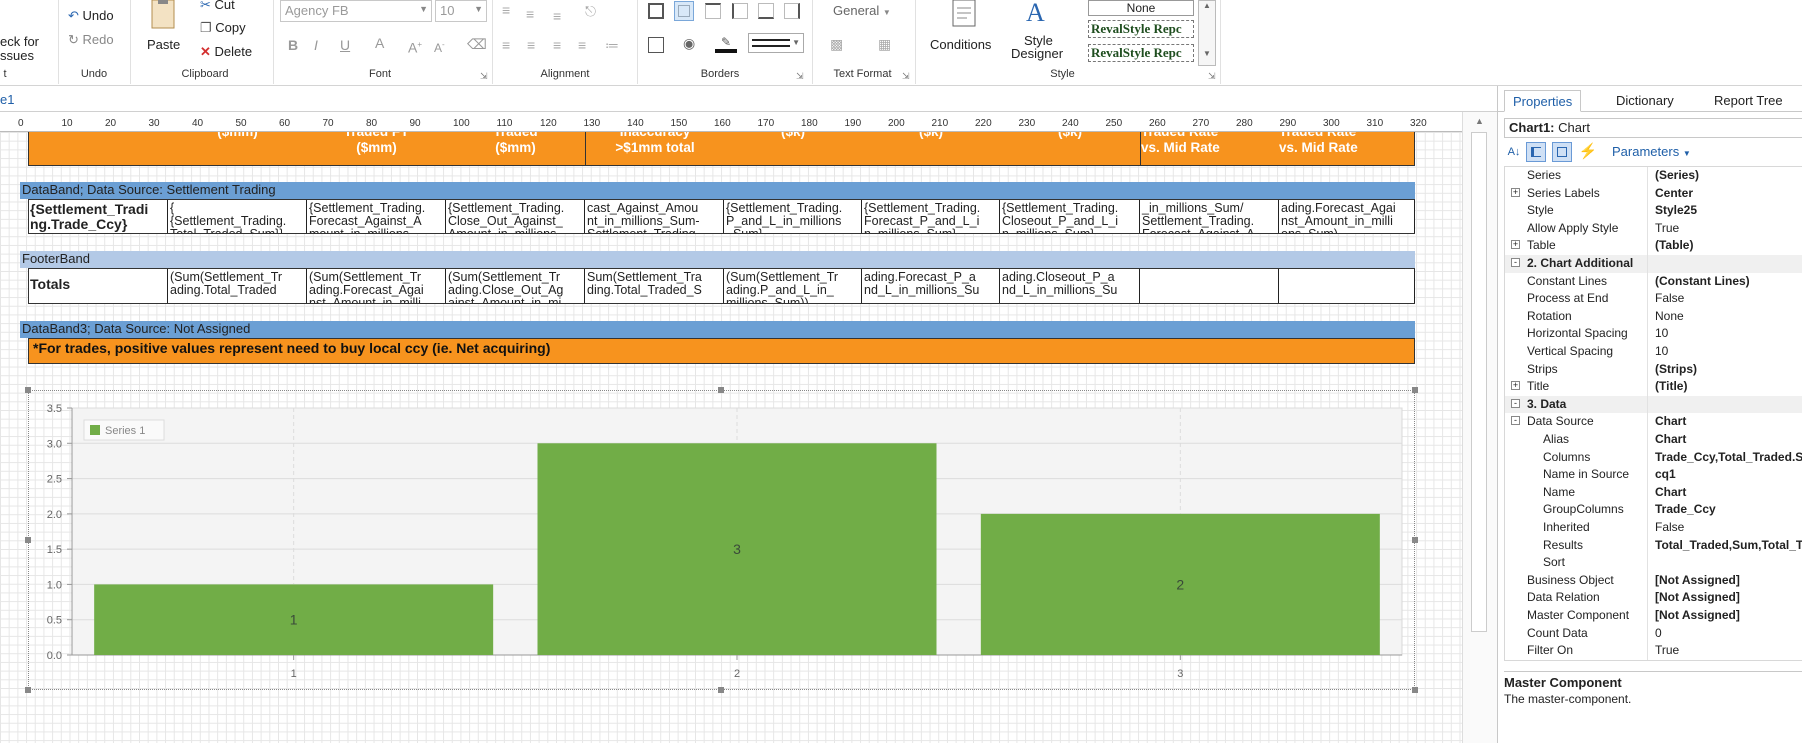 The width and height of the screenshot is (1802, 743). I want to click on property-row: Count Data 0, so click(1653, 634).